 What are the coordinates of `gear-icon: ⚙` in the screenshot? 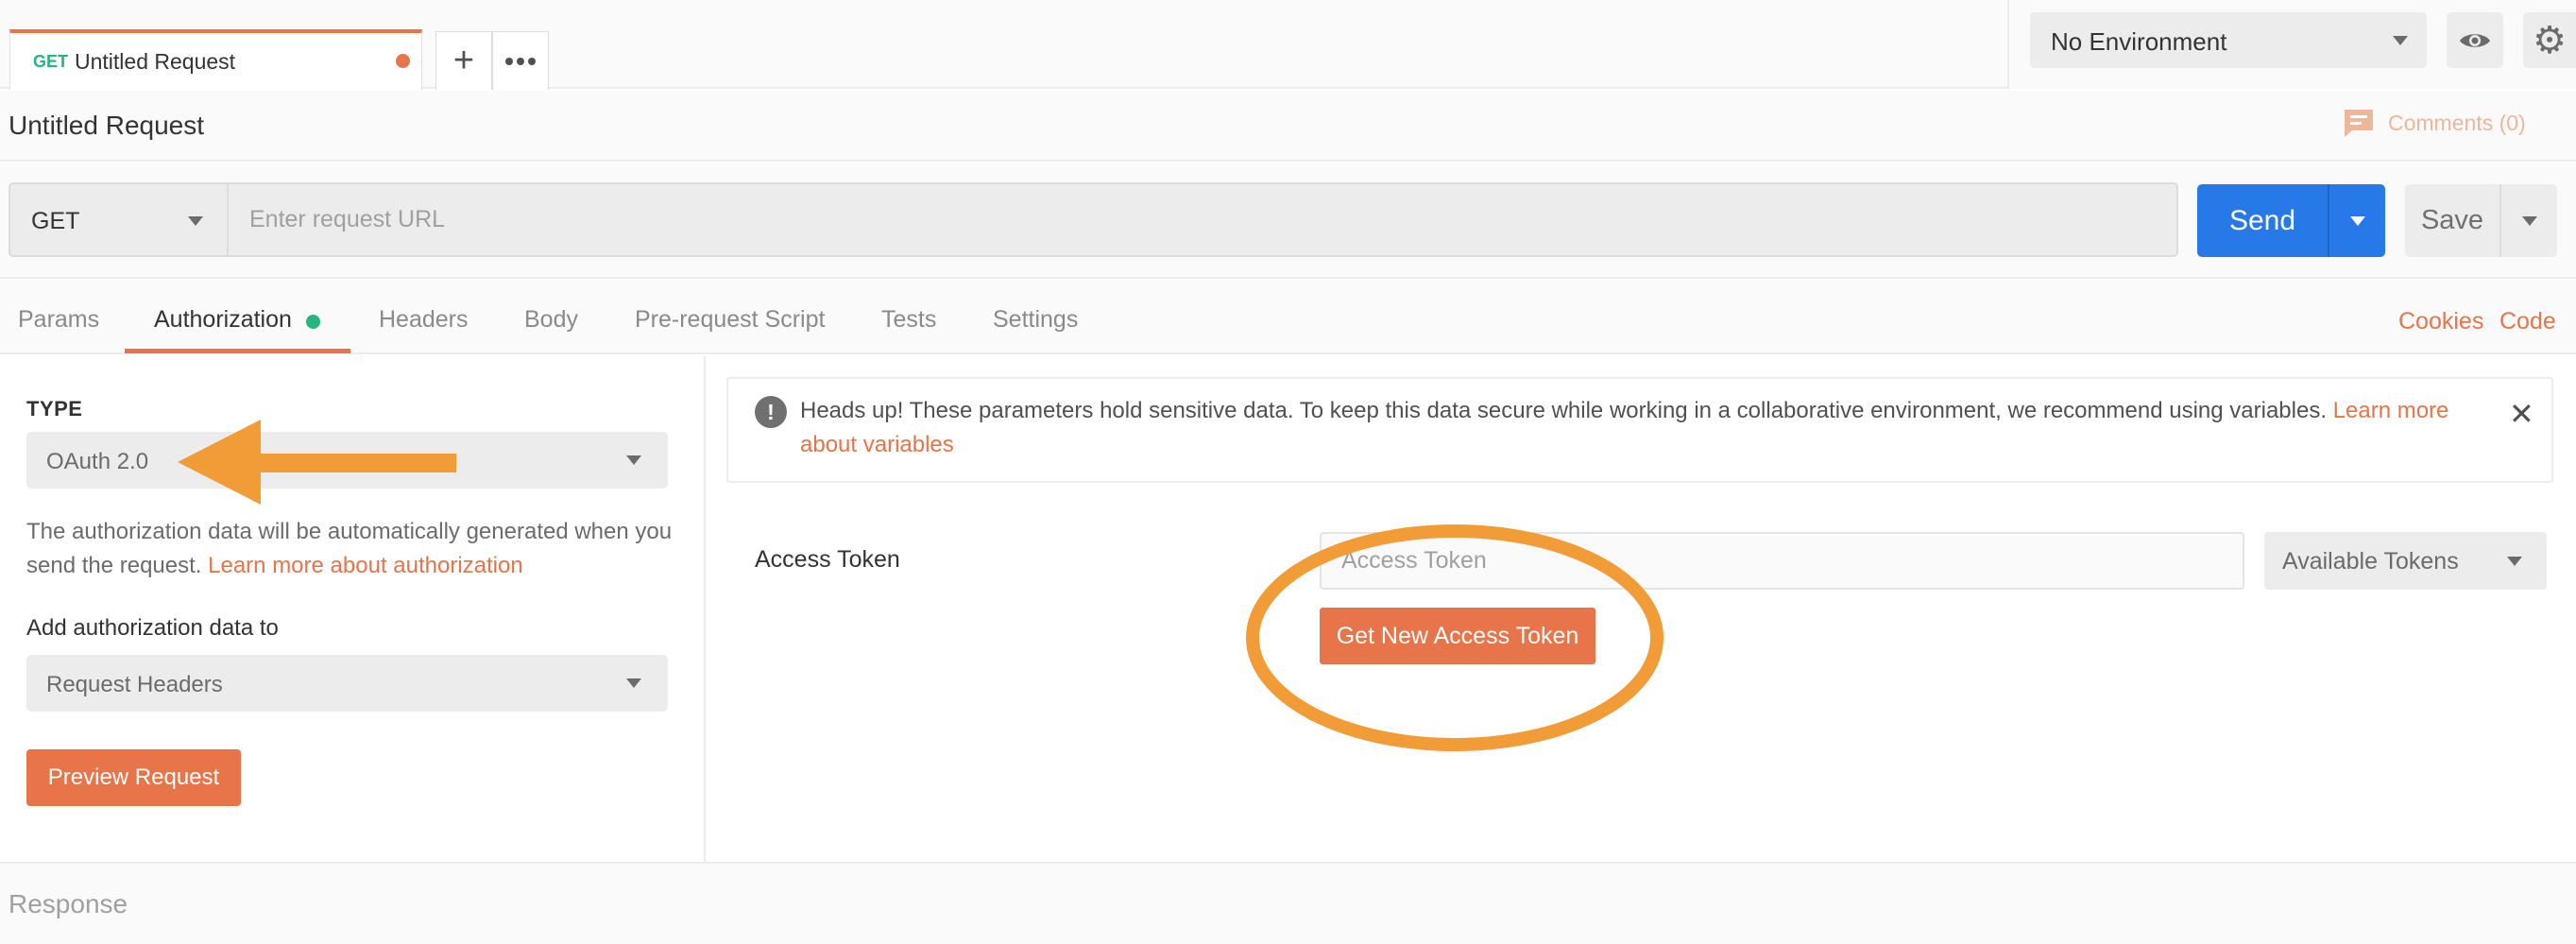 It's located at (2550, 40).